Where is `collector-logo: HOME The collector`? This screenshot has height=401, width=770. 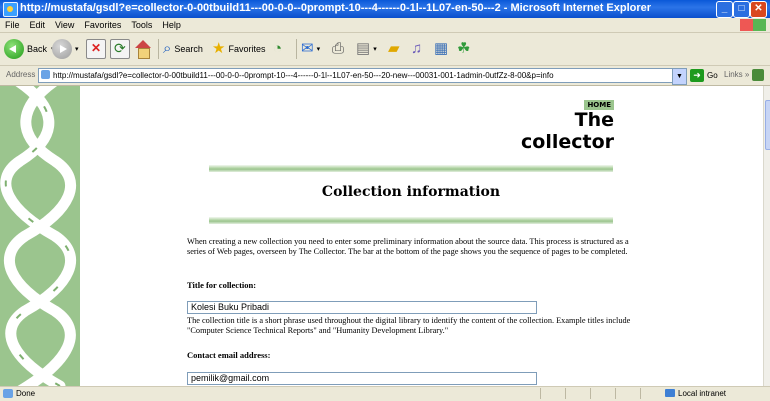
collector-logo: HOME The collector is located at coordinates (567, 131).